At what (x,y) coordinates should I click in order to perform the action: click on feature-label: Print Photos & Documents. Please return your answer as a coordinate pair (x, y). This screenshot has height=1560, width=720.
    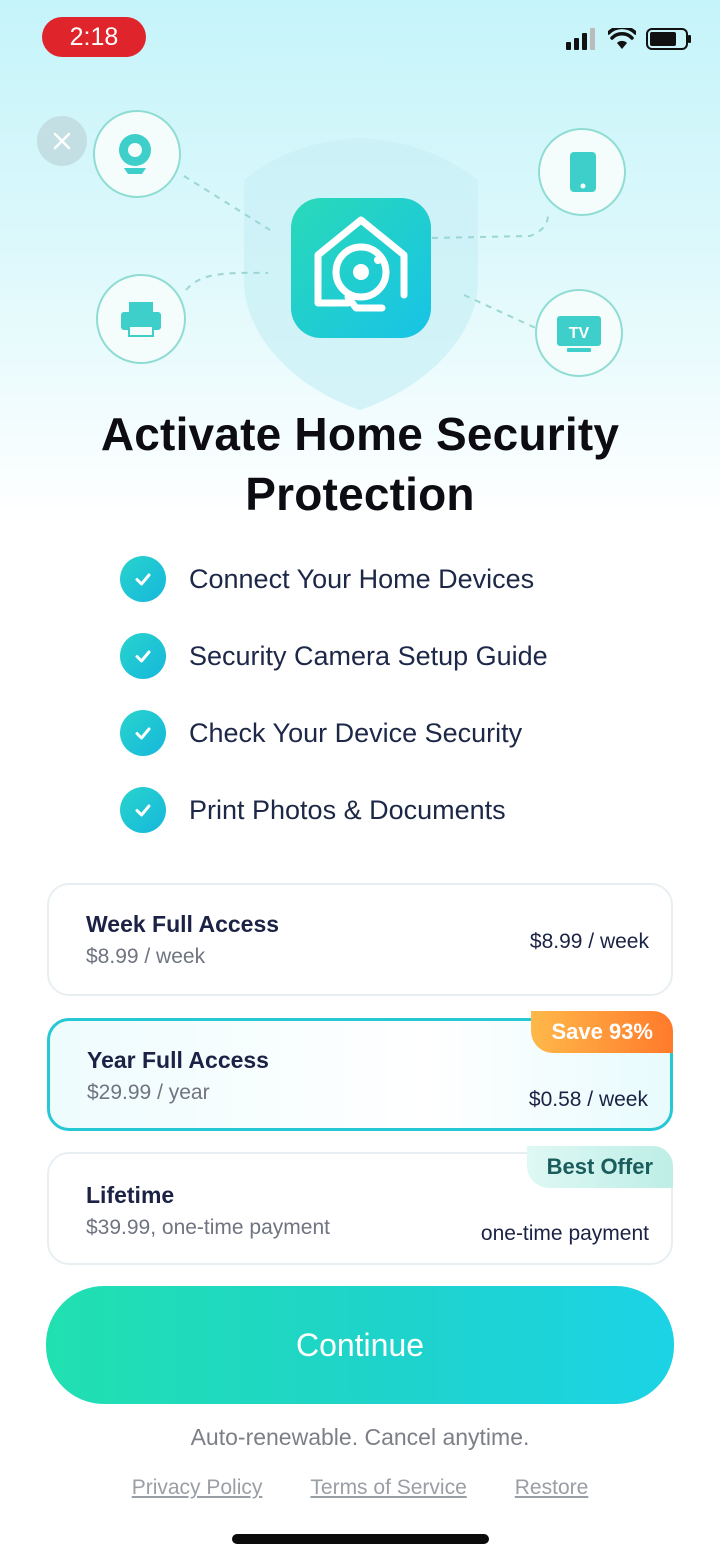
    Looking at the image, I should click on (347, 809).